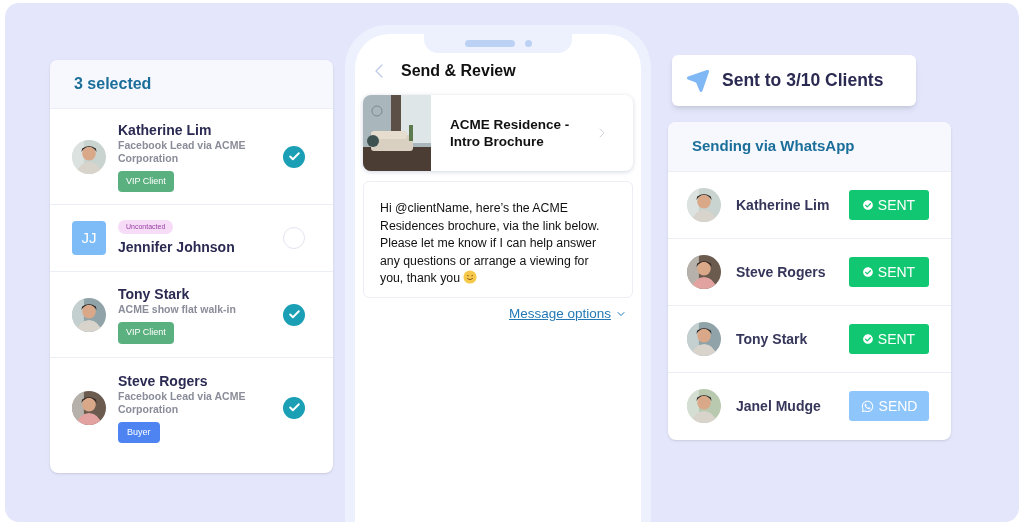 This screenshot has height=525, width=1024. What do you see at coordinates (772, 339) in the screenshot?
I see `recipient-name: Tony Stark` at bounding box center [772, 339].